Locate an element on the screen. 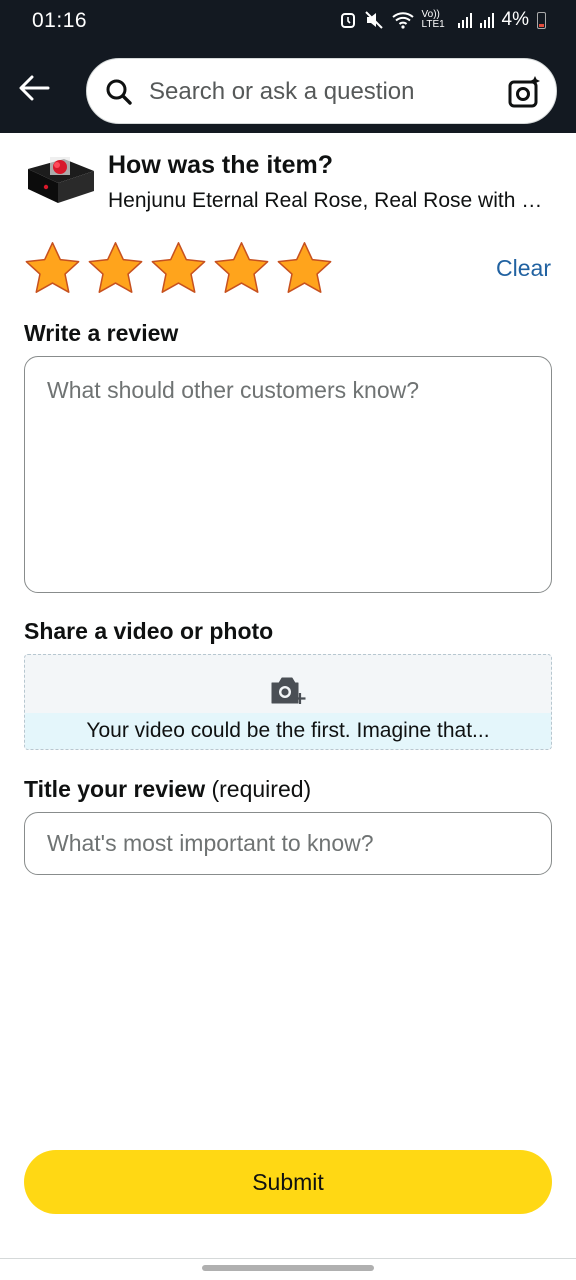  star-rating is located at coordinates (178, 268).